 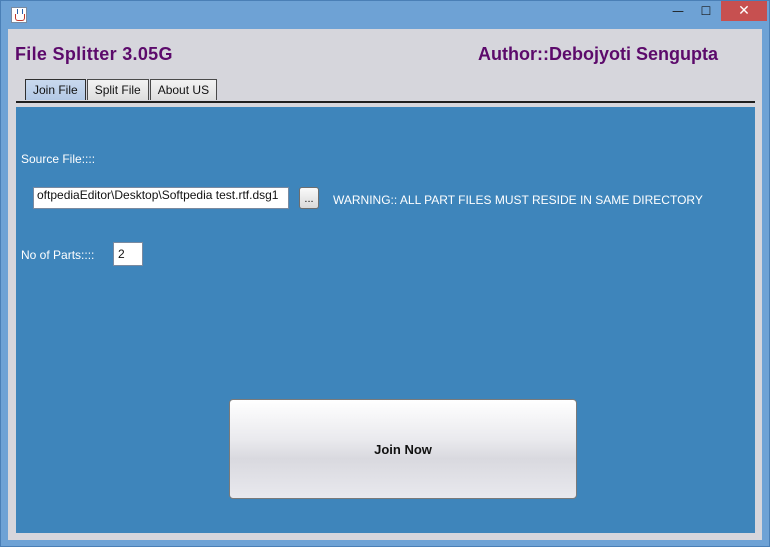 What do you see at coordinates (128, 254) in the screenshot?
I see `parts-input: 2` at bounding box center [128, 254].